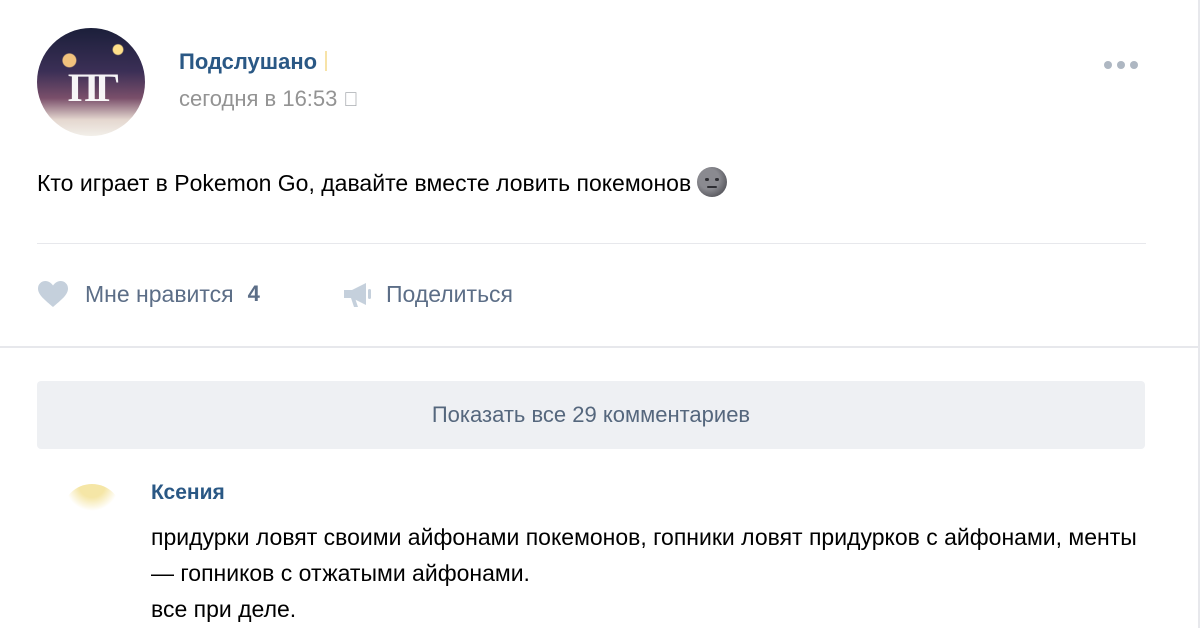 This screenshot has height=628, width=1200. I want to click on comment-author: Ксения, so click(188, 493).